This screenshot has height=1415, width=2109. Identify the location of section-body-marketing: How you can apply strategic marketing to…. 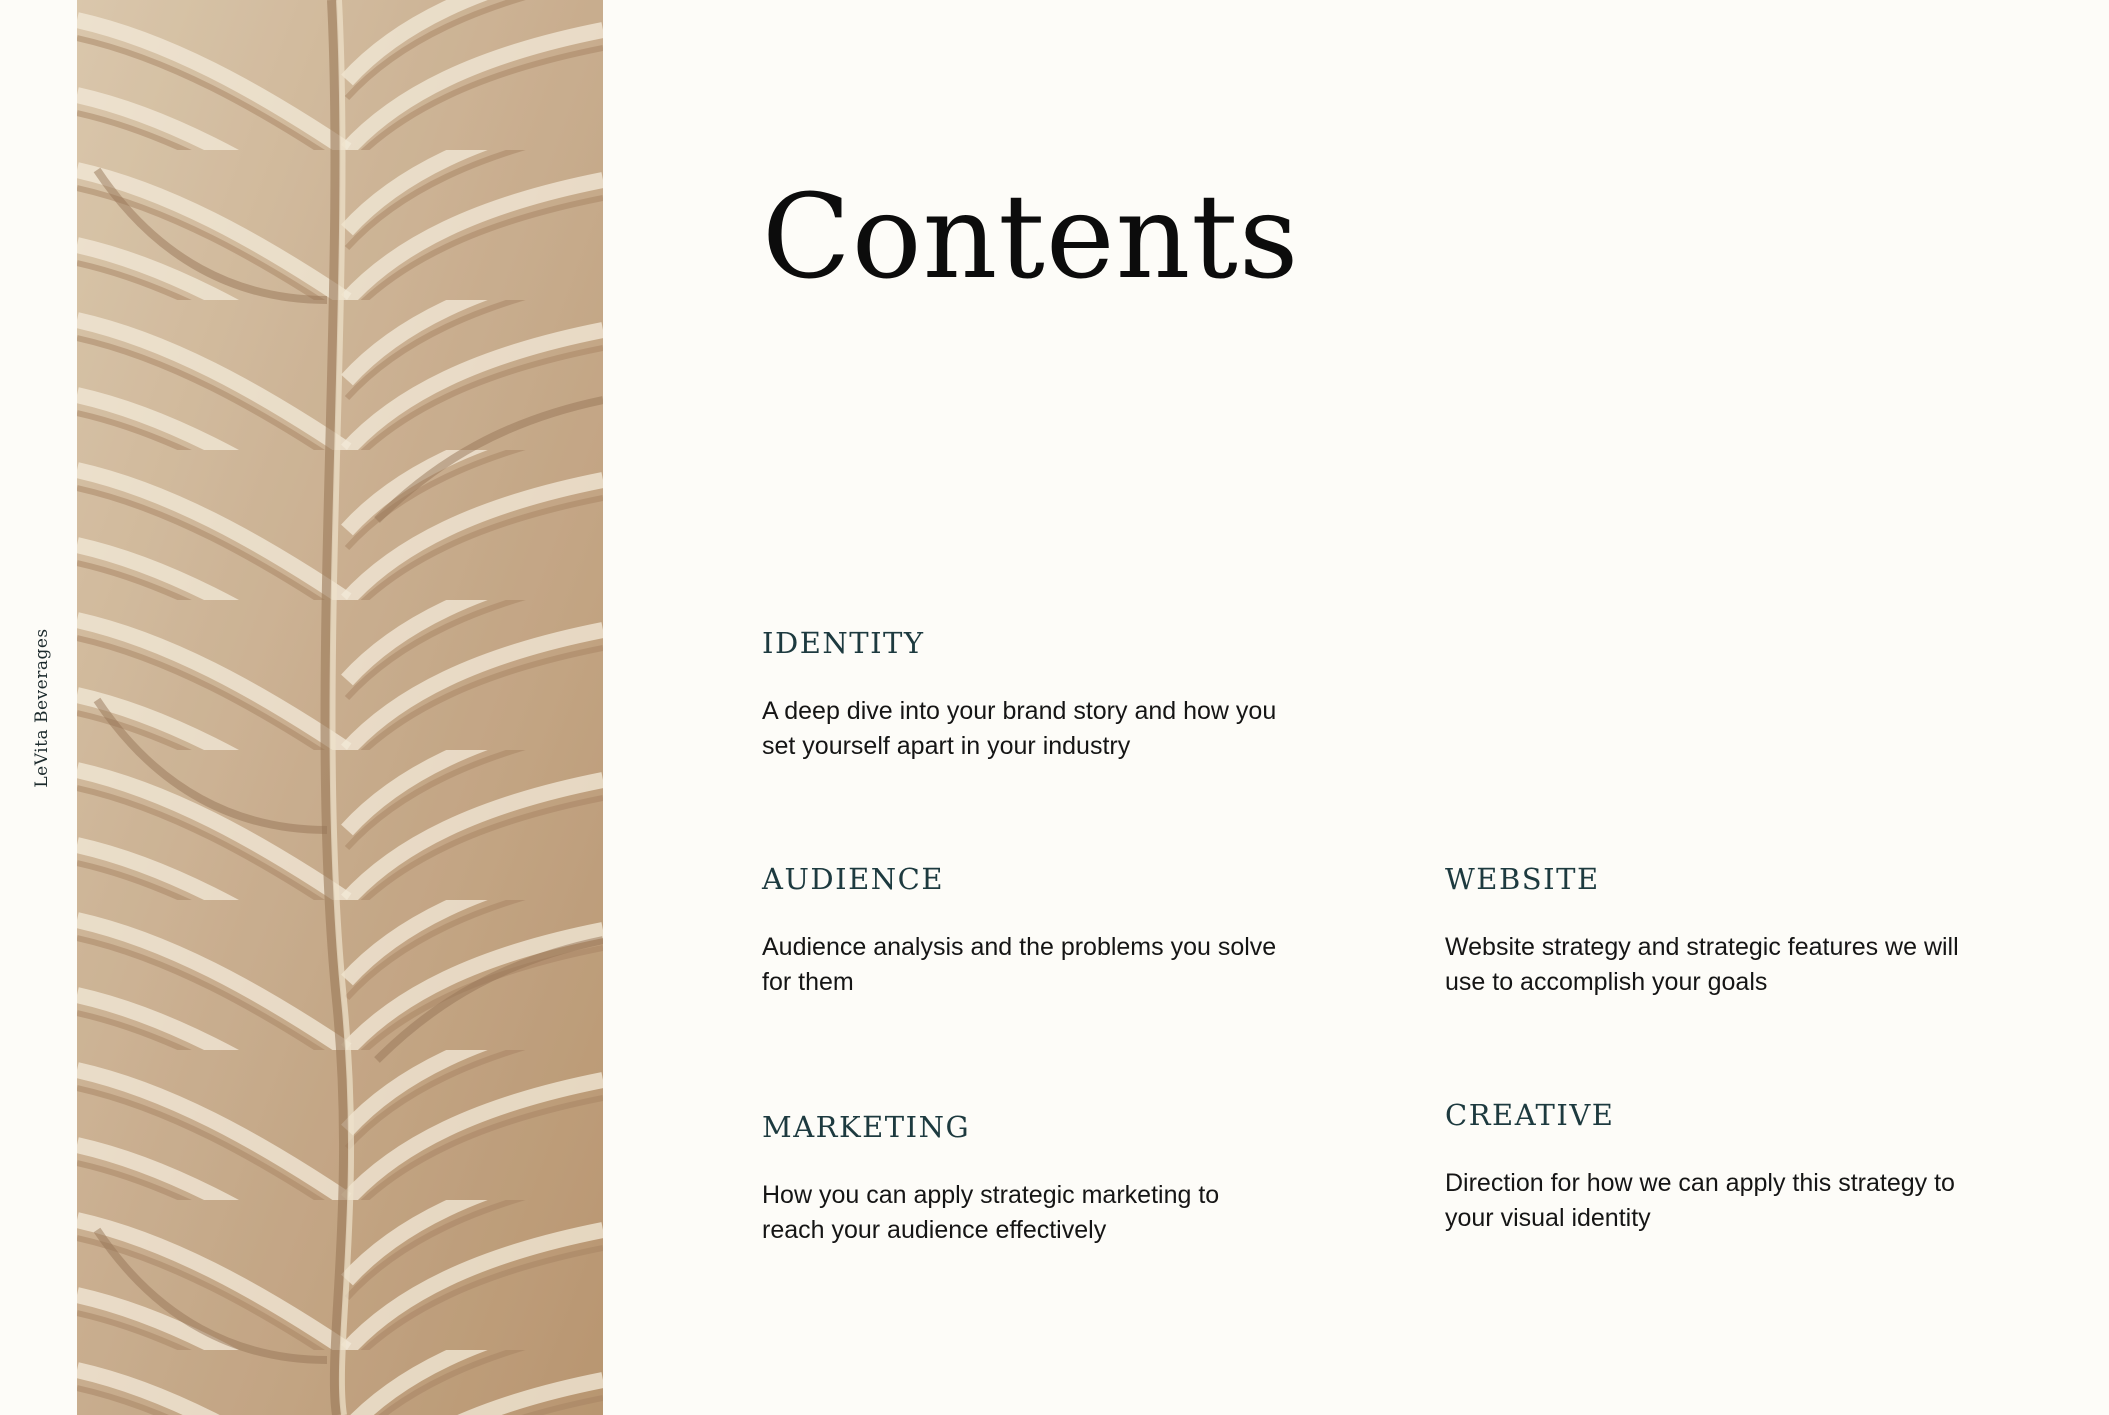
(1047, 1213).